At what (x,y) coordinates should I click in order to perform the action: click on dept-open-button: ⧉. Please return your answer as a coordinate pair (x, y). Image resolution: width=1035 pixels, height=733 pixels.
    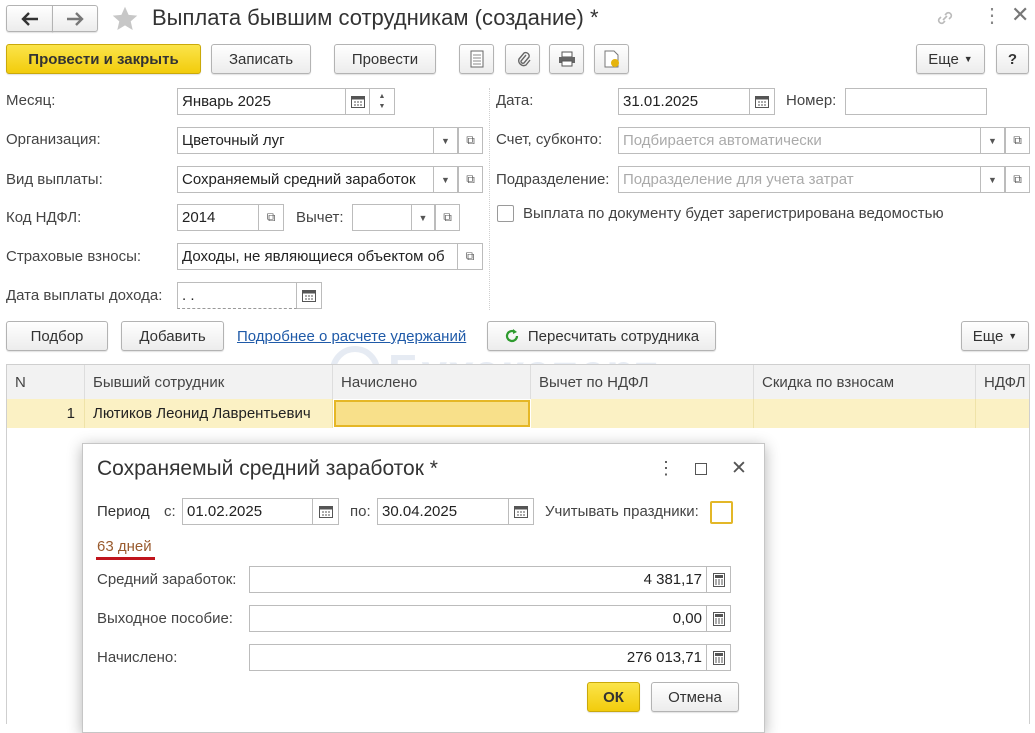
    Looking at the image, I should click on (1017, 179).